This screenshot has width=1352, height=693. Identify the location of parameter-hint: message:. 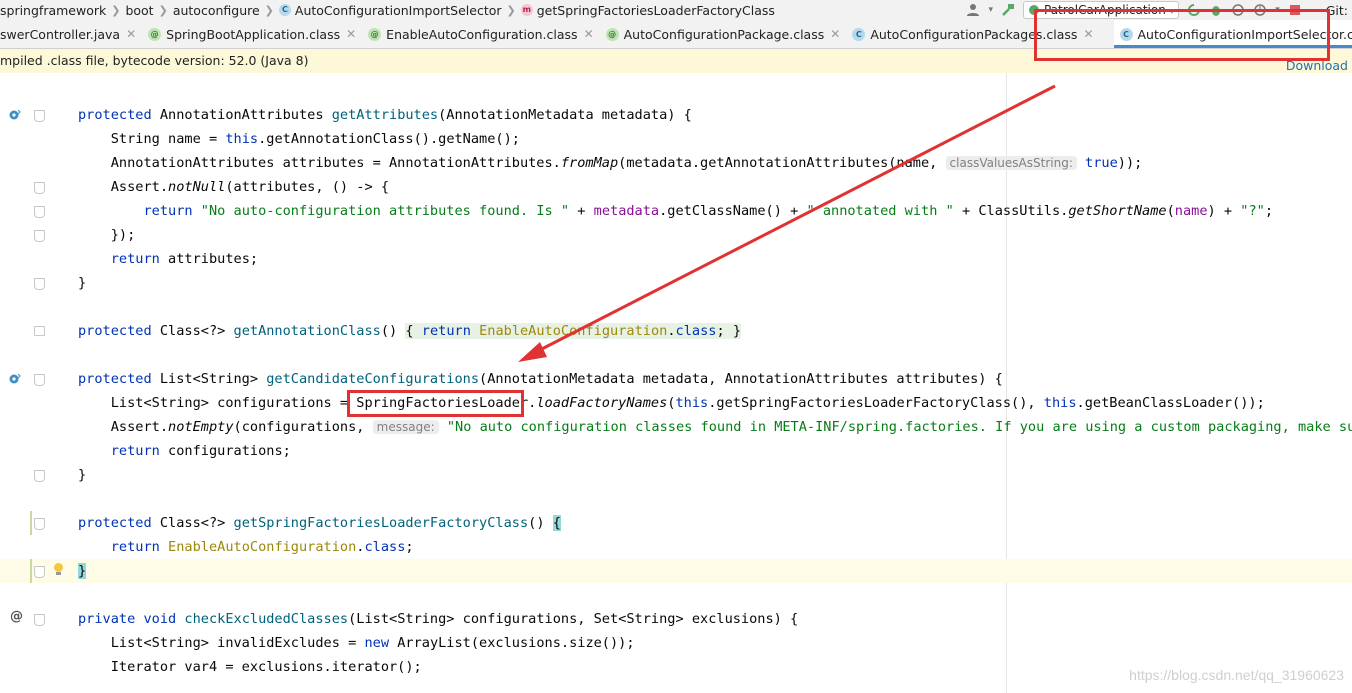
(405, 427).